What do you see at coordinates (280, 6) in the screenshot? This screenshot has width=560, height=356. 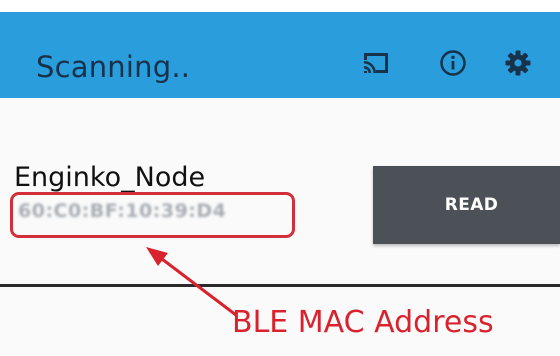 I see `status-strip` at bounding box center [280, 6].